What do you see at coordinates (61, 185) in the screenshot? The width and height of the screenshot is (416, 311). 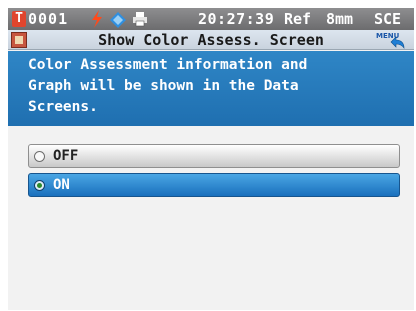 I see `option-on-label: ON` at bounding box center [61, 185].